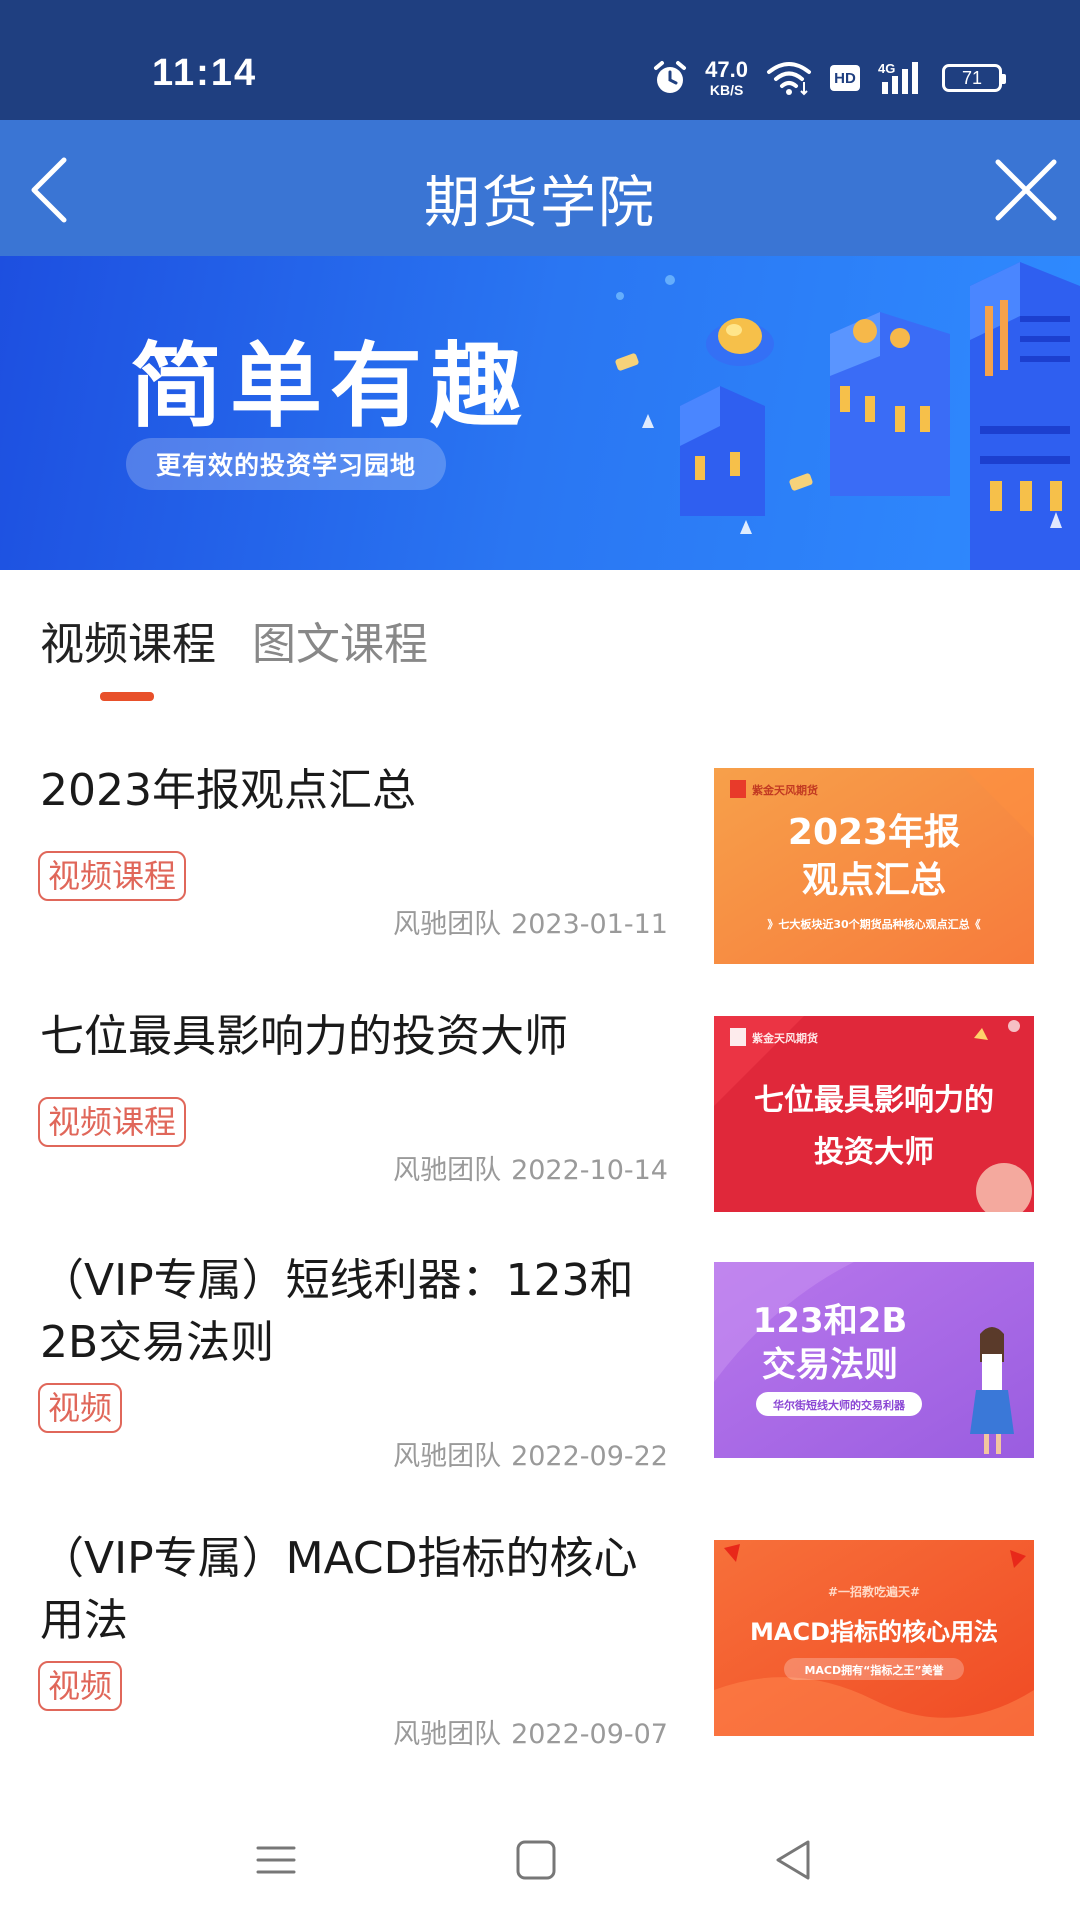 The width and height of the screenshot is (1080, 1920). I want to click on thumb-line2: 观点汇总, so click(874, 880).